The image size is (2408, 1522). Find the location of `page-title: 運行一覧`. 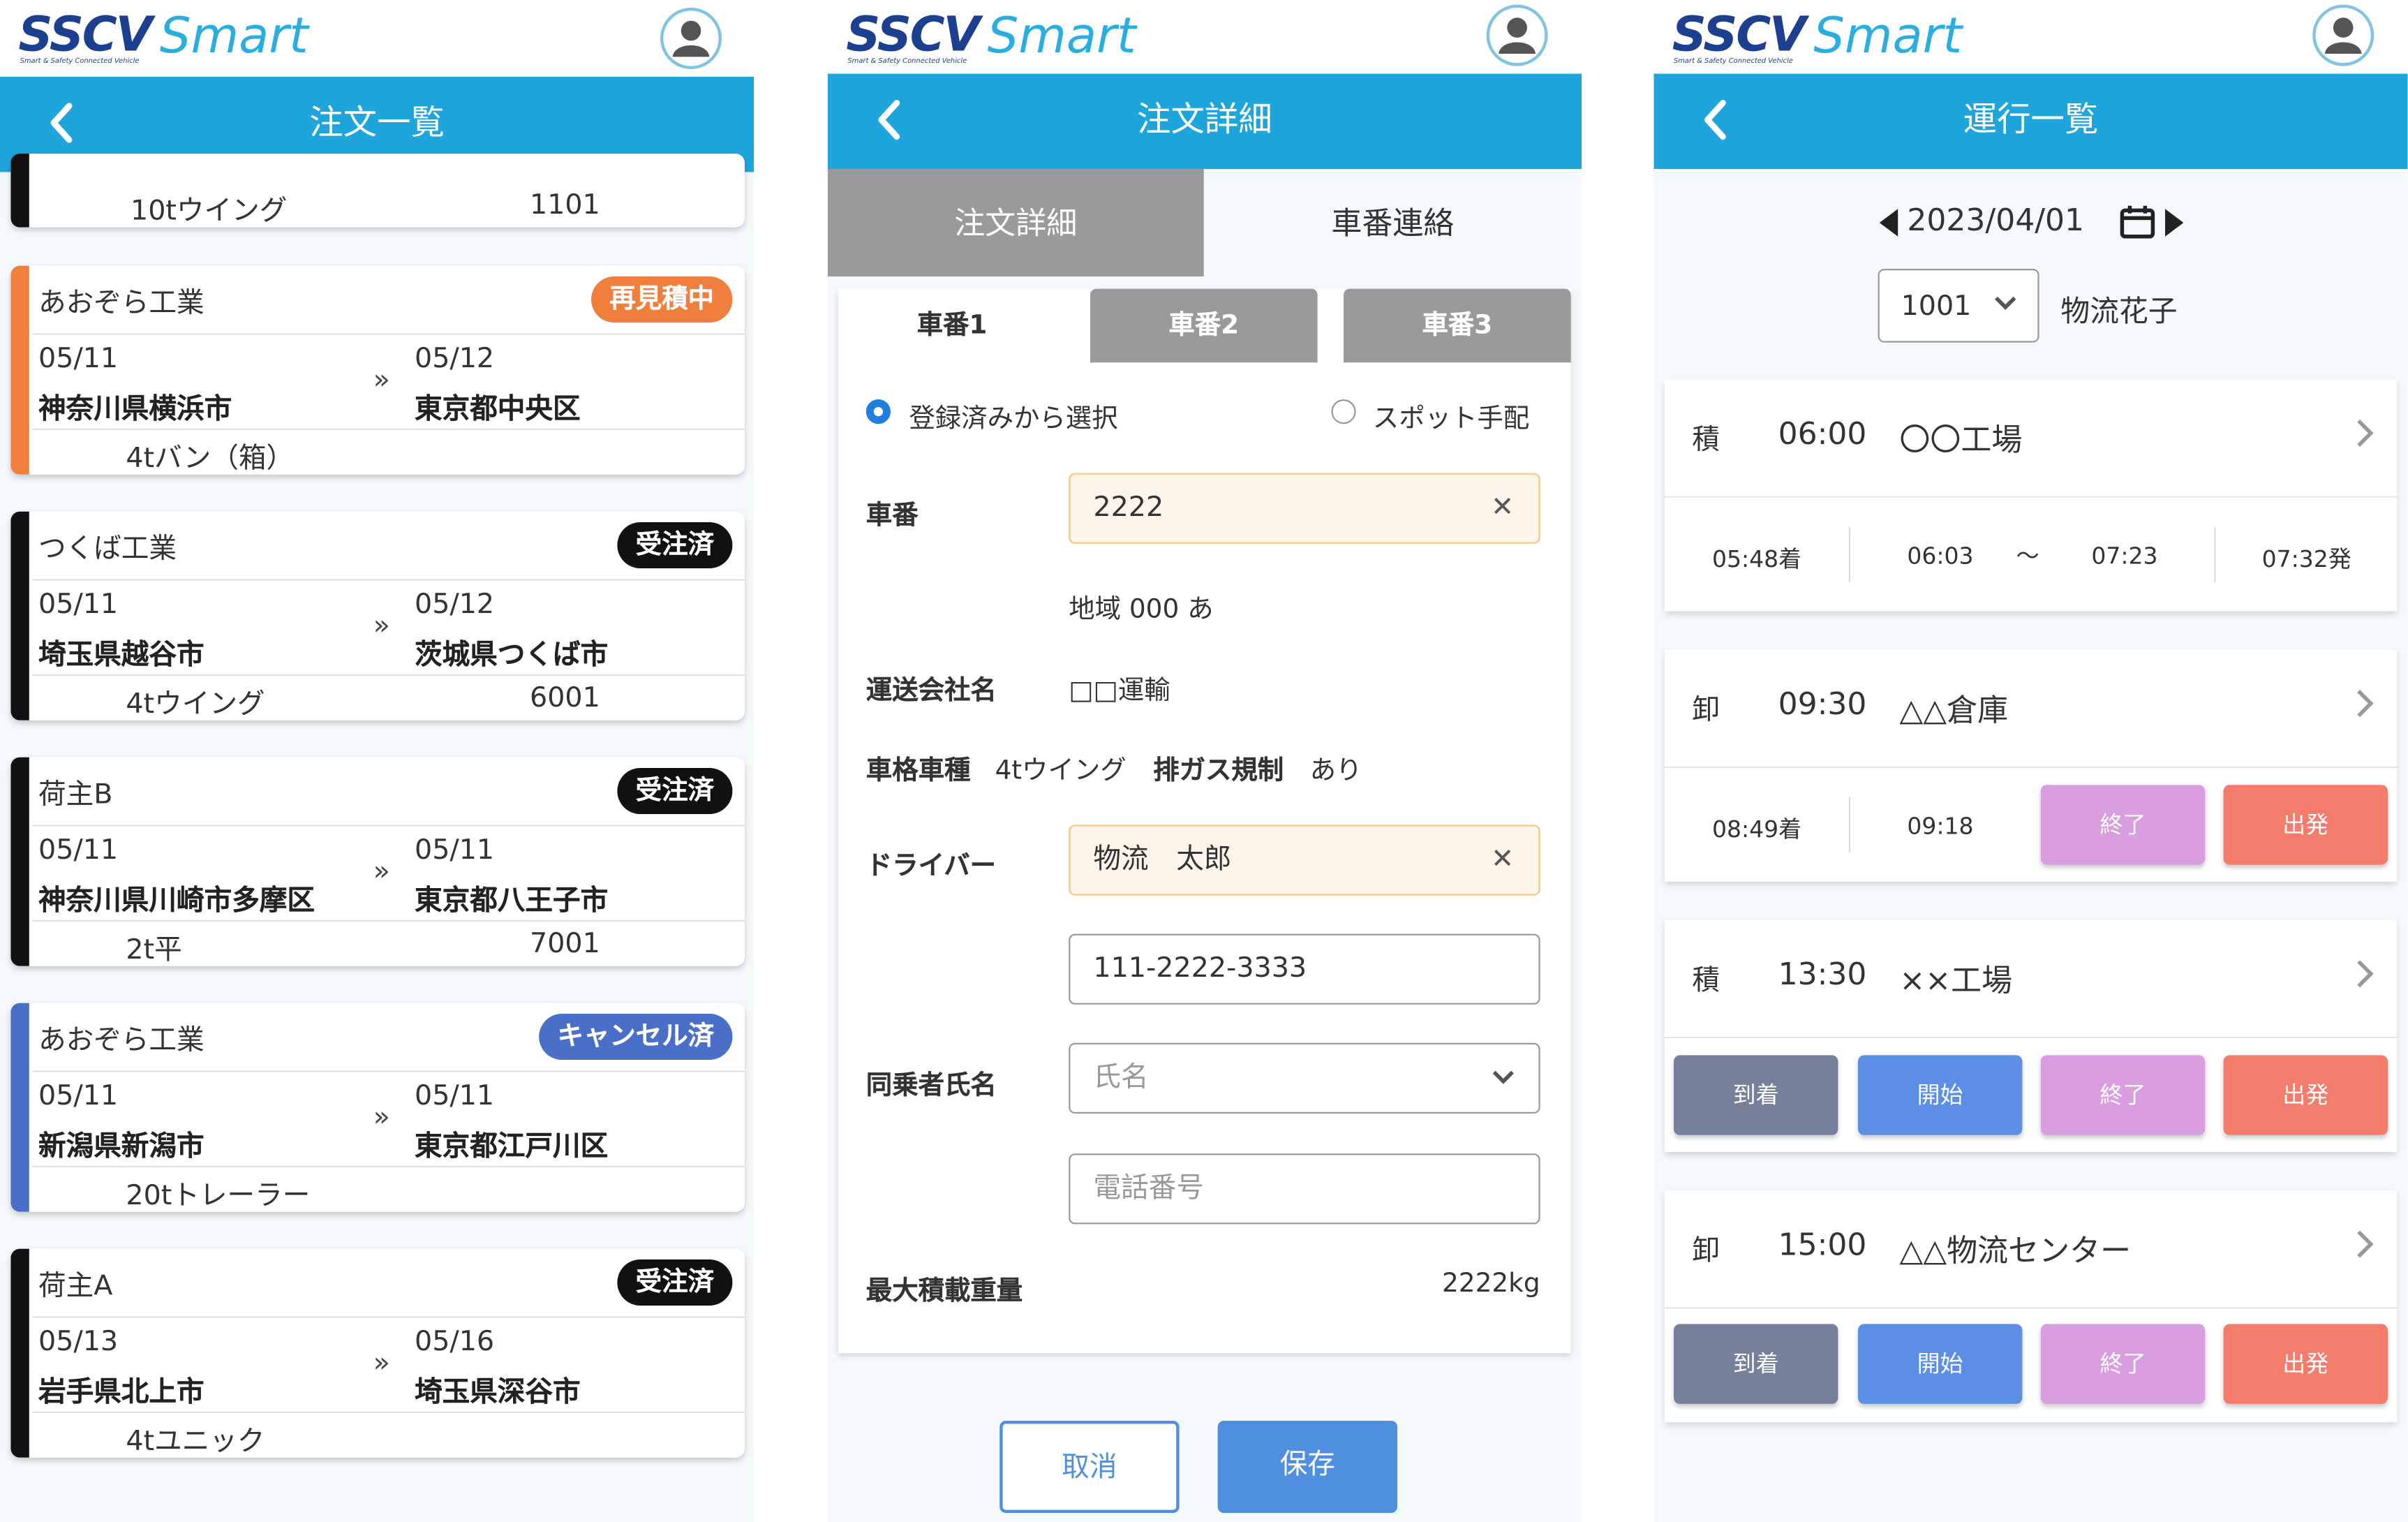

page-title: 運行一覧 is located at coordinates (2031, 120).